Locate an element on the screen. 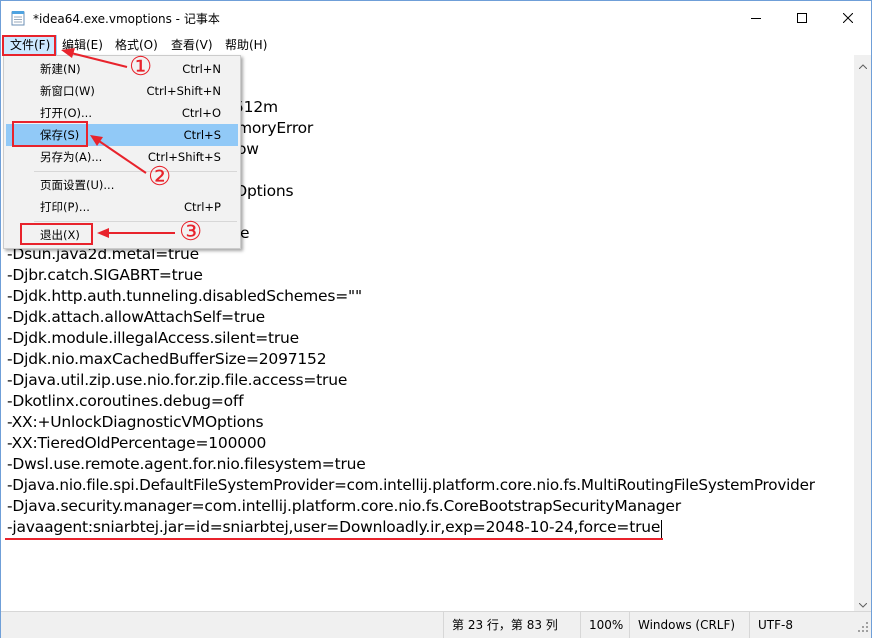 This screenshot has width=872, height=639. annotation-arrows is located at coordinates (118, 143).